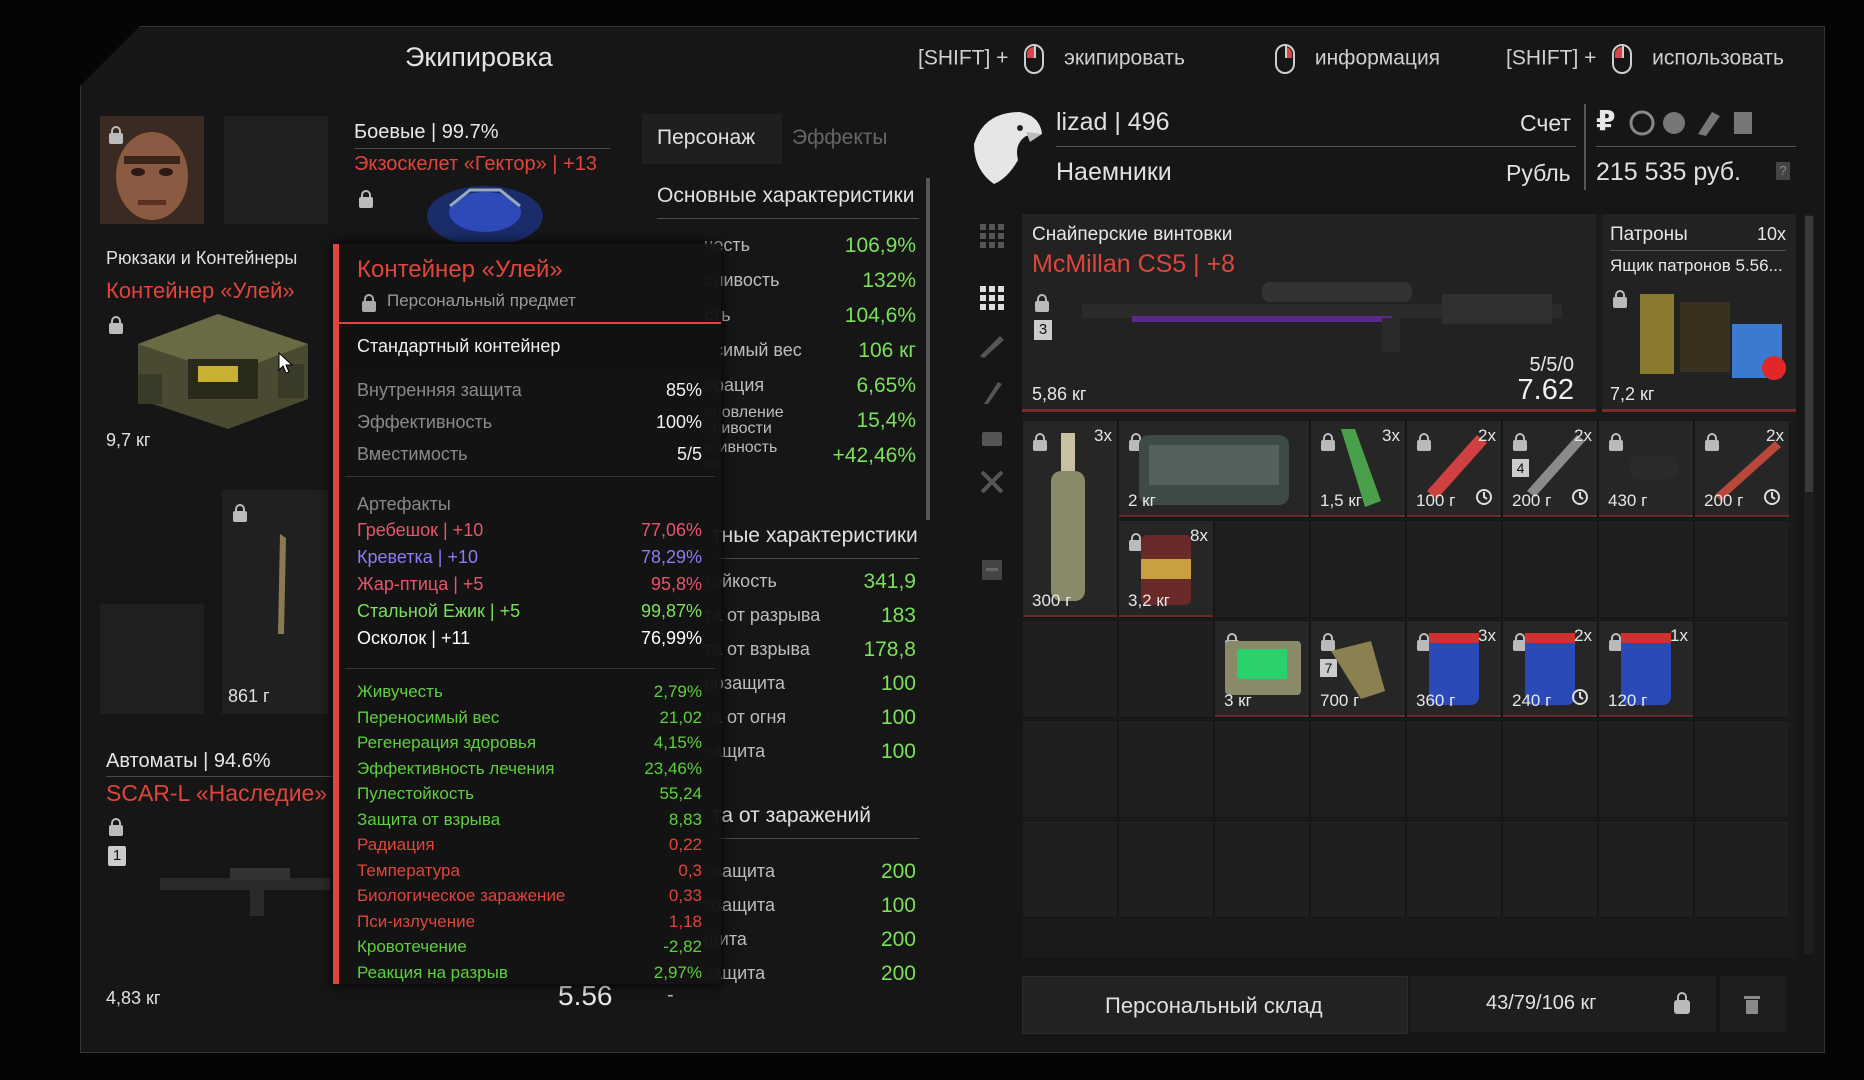  I want to click on stat-label: та от разрыва, so click(762, 615).